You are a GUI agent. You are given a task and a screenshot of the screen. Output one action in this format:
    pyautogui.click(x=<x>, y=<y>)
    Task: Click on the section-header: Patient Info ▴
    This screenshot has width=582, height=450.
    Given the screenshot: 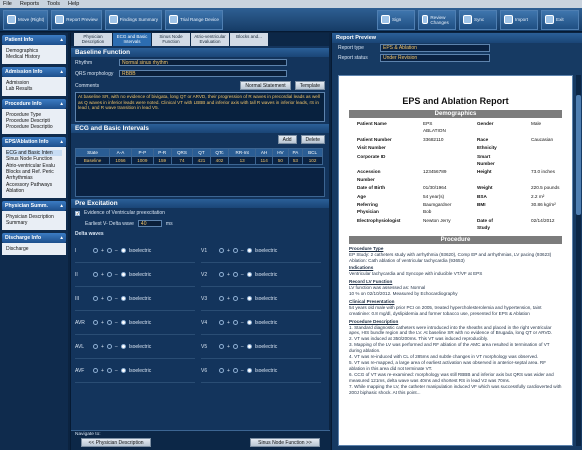 What is the action you would take?
    pyautogui.click(x=34, y=40)
    